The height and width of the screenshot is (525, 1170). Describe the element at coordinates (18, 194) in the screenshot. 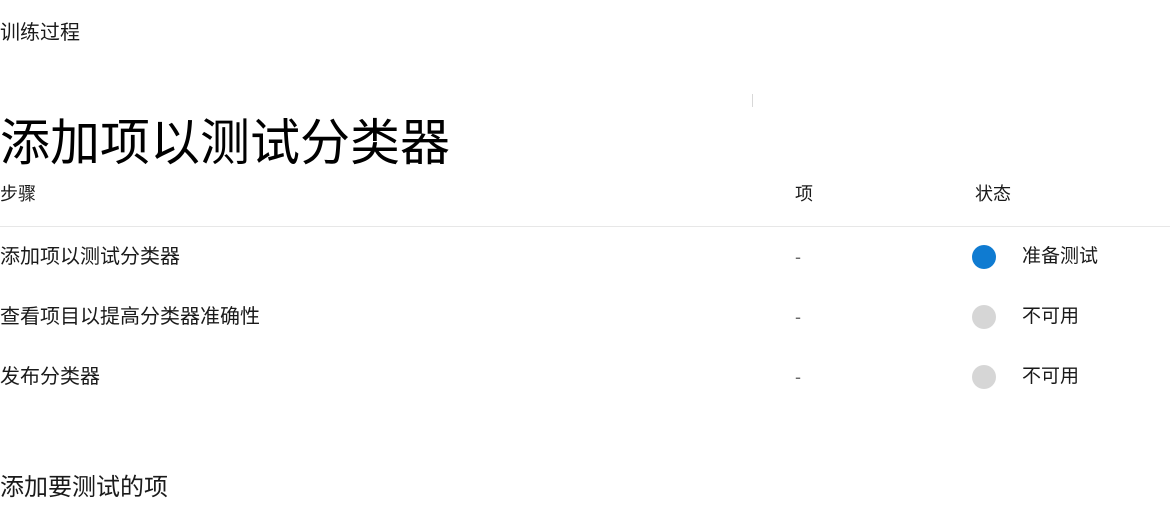

I see `column-header-step: 步骤` at that location.